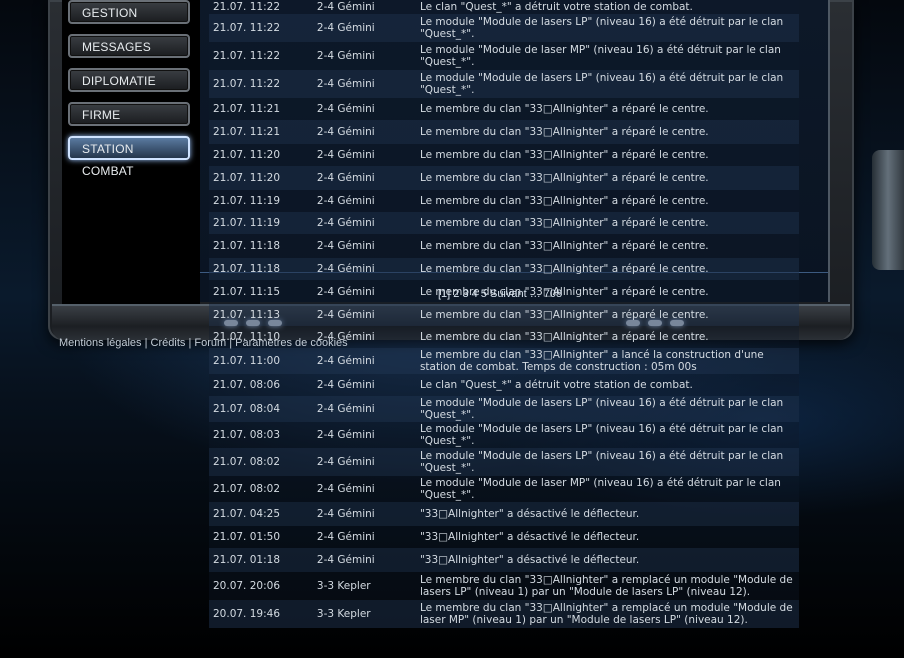 The height and width of the screenshot is (658, 904). What do you see at coordinates (129, 157) in the screenshot?
I see `menu-button-station-combat: STATION COMBAT` at bounding box center [129, 157].